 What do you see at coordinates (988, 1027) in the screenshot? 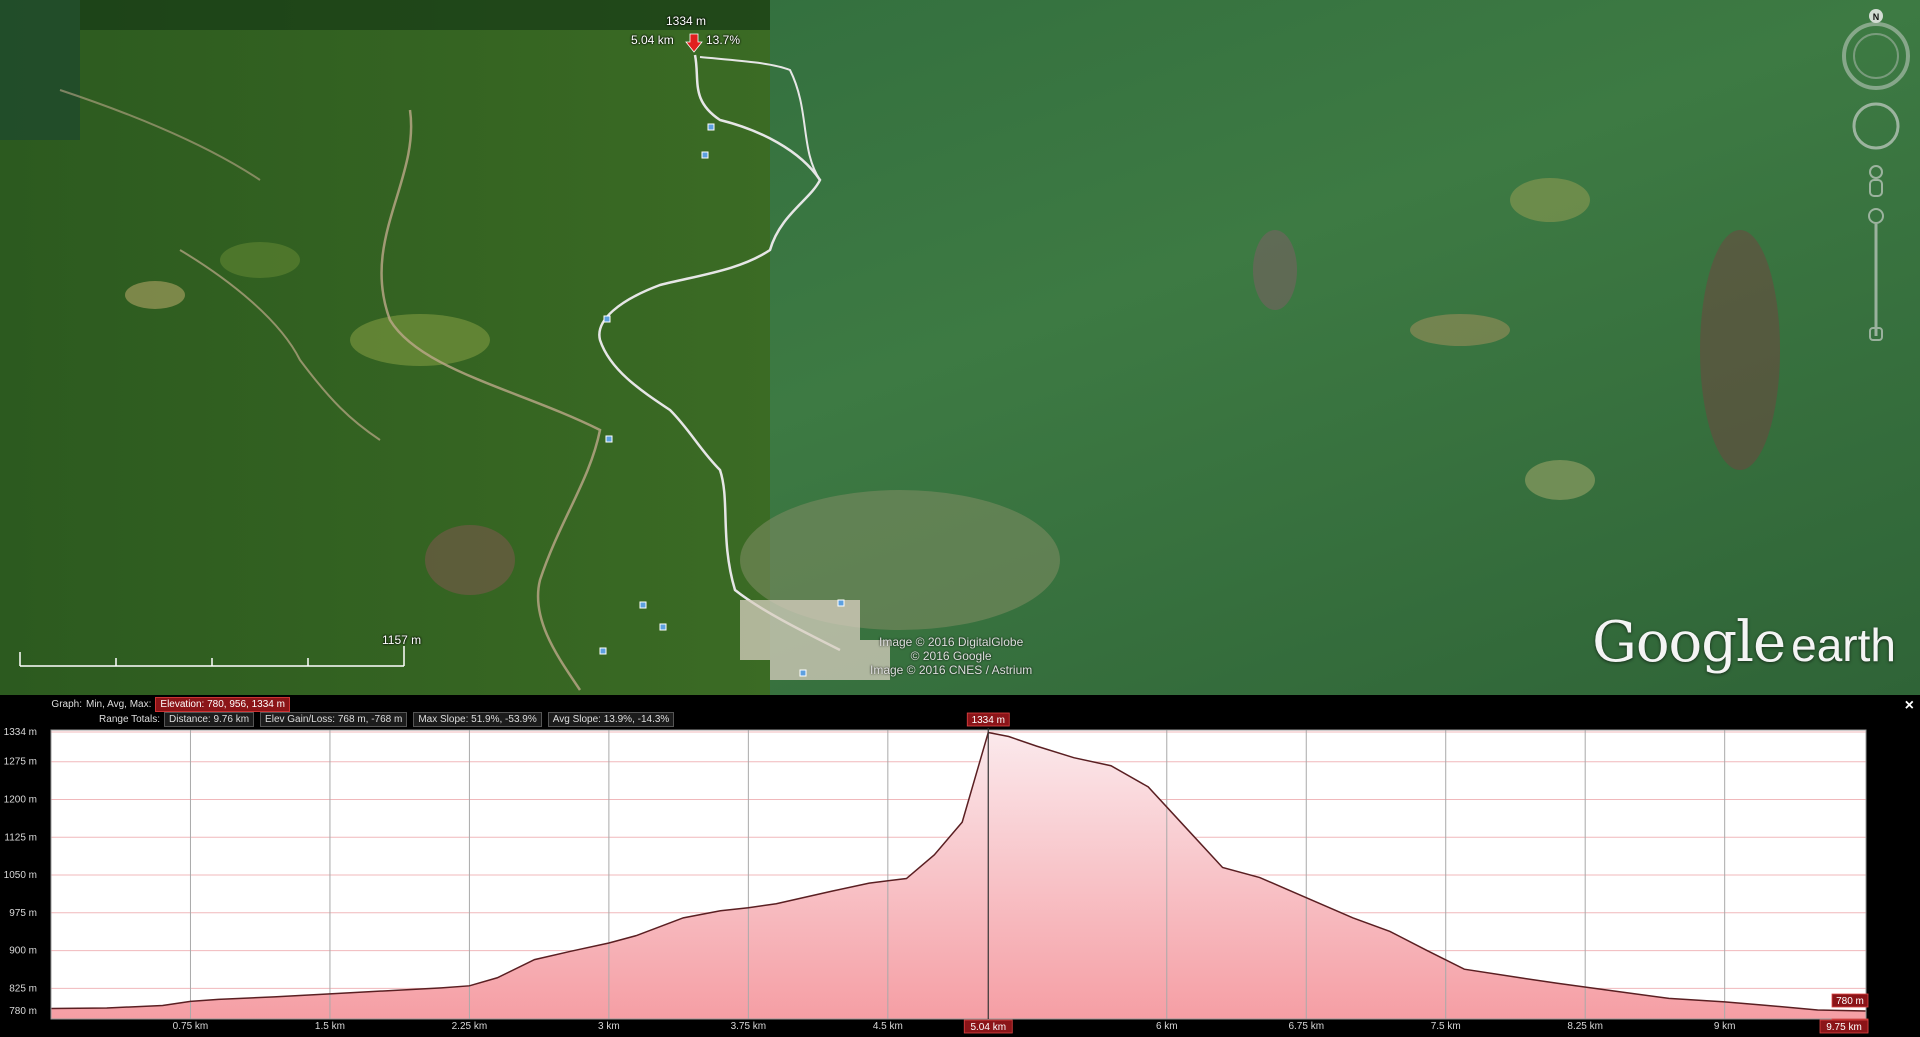
I see `cursor-distance-label: 5.04 km` at bounding box center [988, 1027].